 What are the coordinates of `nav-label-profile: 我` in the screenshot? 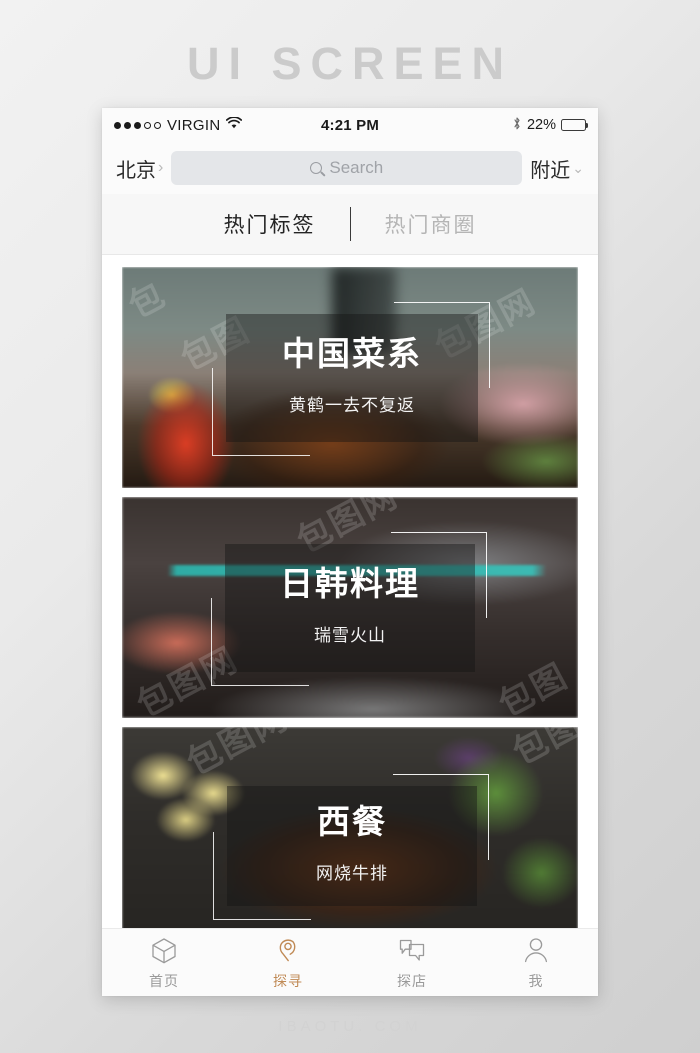 It's located at (536, 980).